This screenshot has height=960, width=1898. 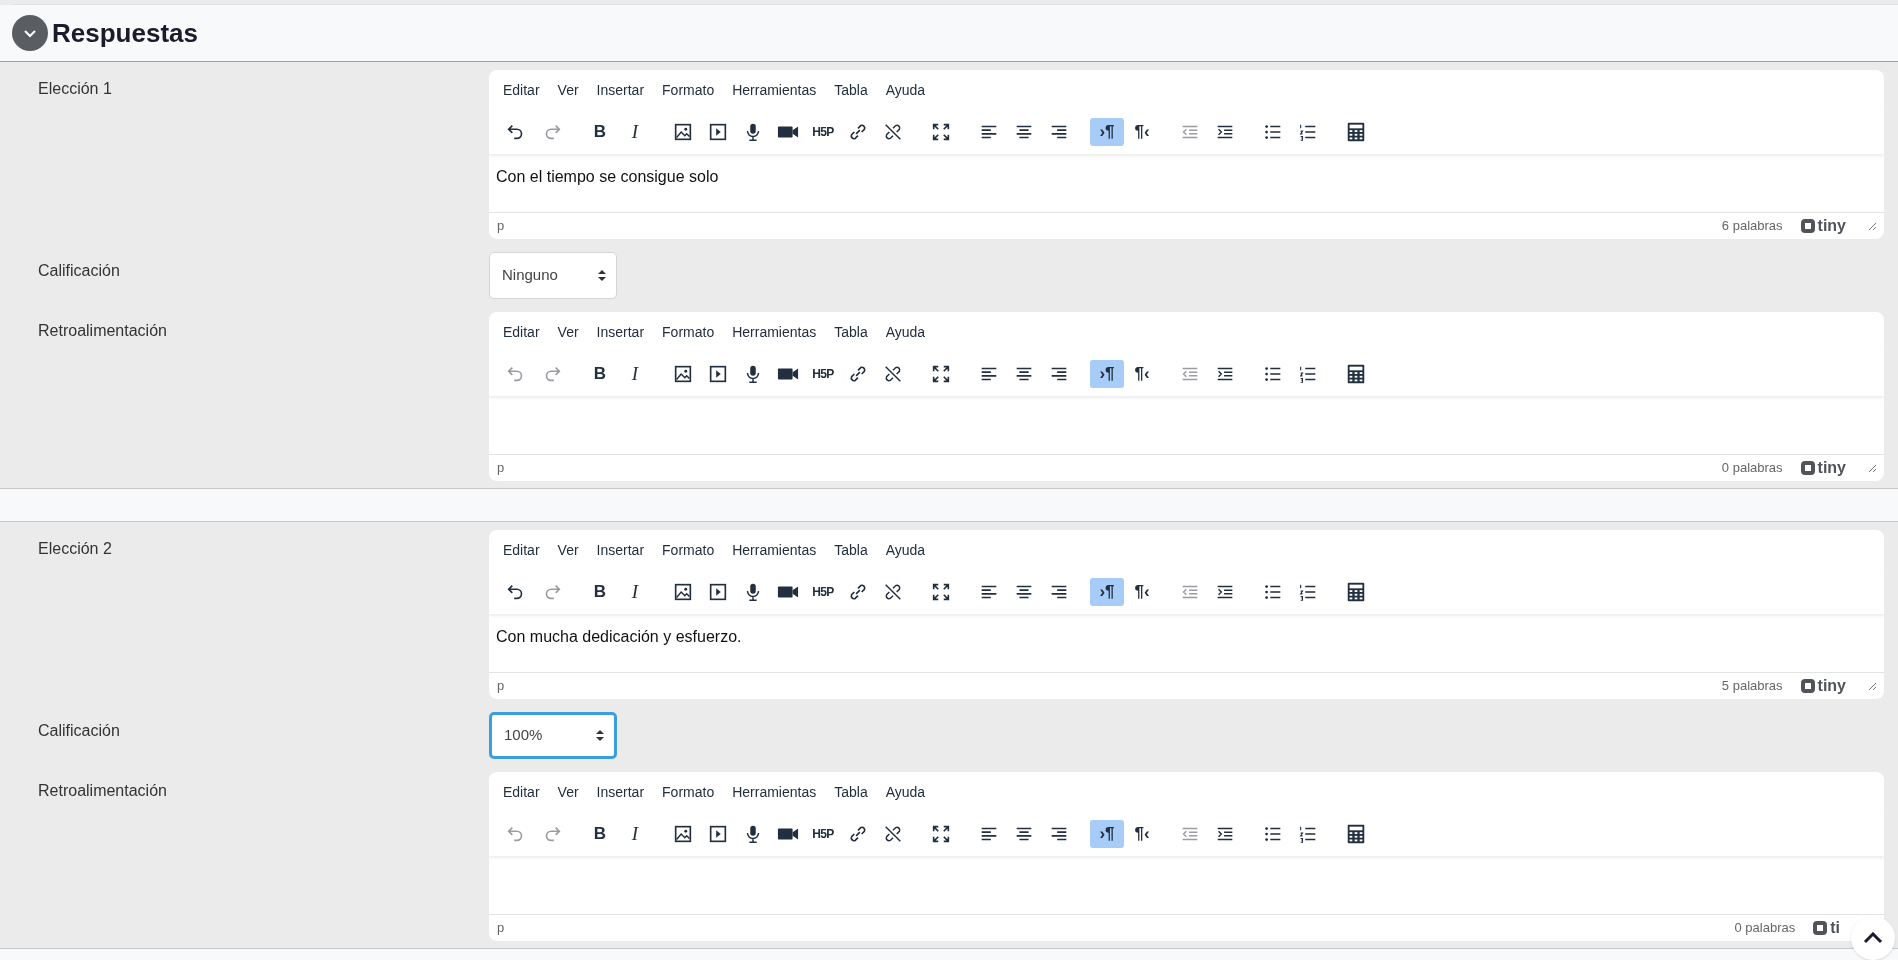 I want to click on paragraph: Con el tiempo se consigue solo, so click(x=608, y=177).